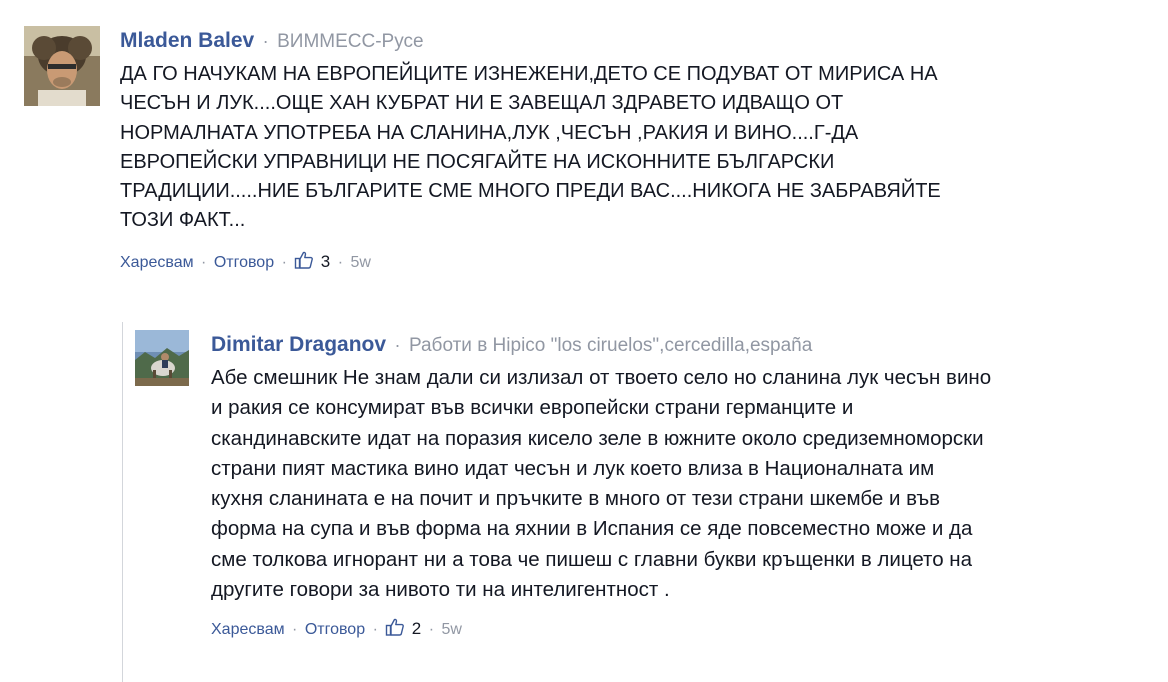  What do you see at coordinates (187, 40) in the screenshot?
I see `author-name: Mladen Balev` at bounding box center [187, 40].